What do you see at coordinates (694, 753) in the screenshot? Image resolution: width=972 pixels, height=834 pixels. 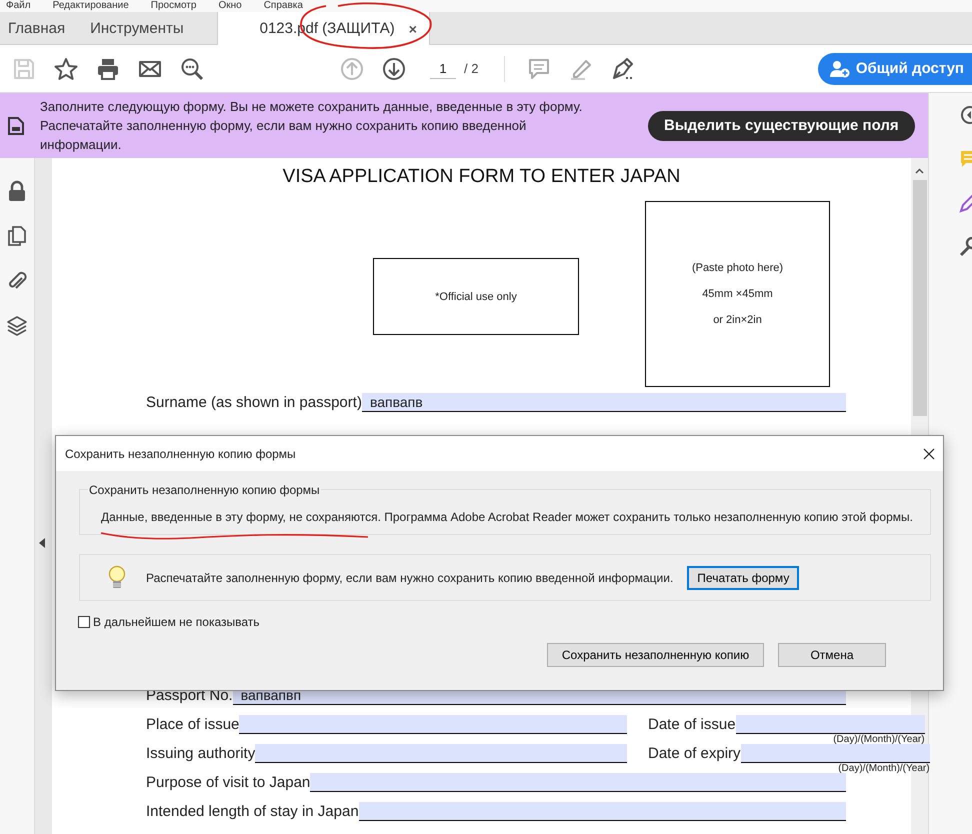 I see `field-label: Date of expiry` at bounding box center [694, 753].